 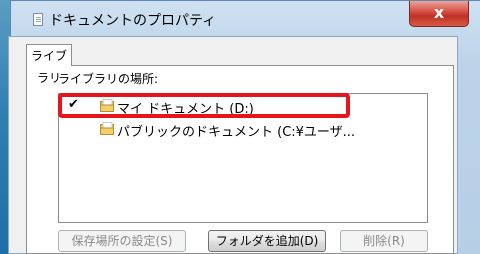 I want to click on title-bar: ドキュメントのプロパティ x, so click(x=241, y=19).